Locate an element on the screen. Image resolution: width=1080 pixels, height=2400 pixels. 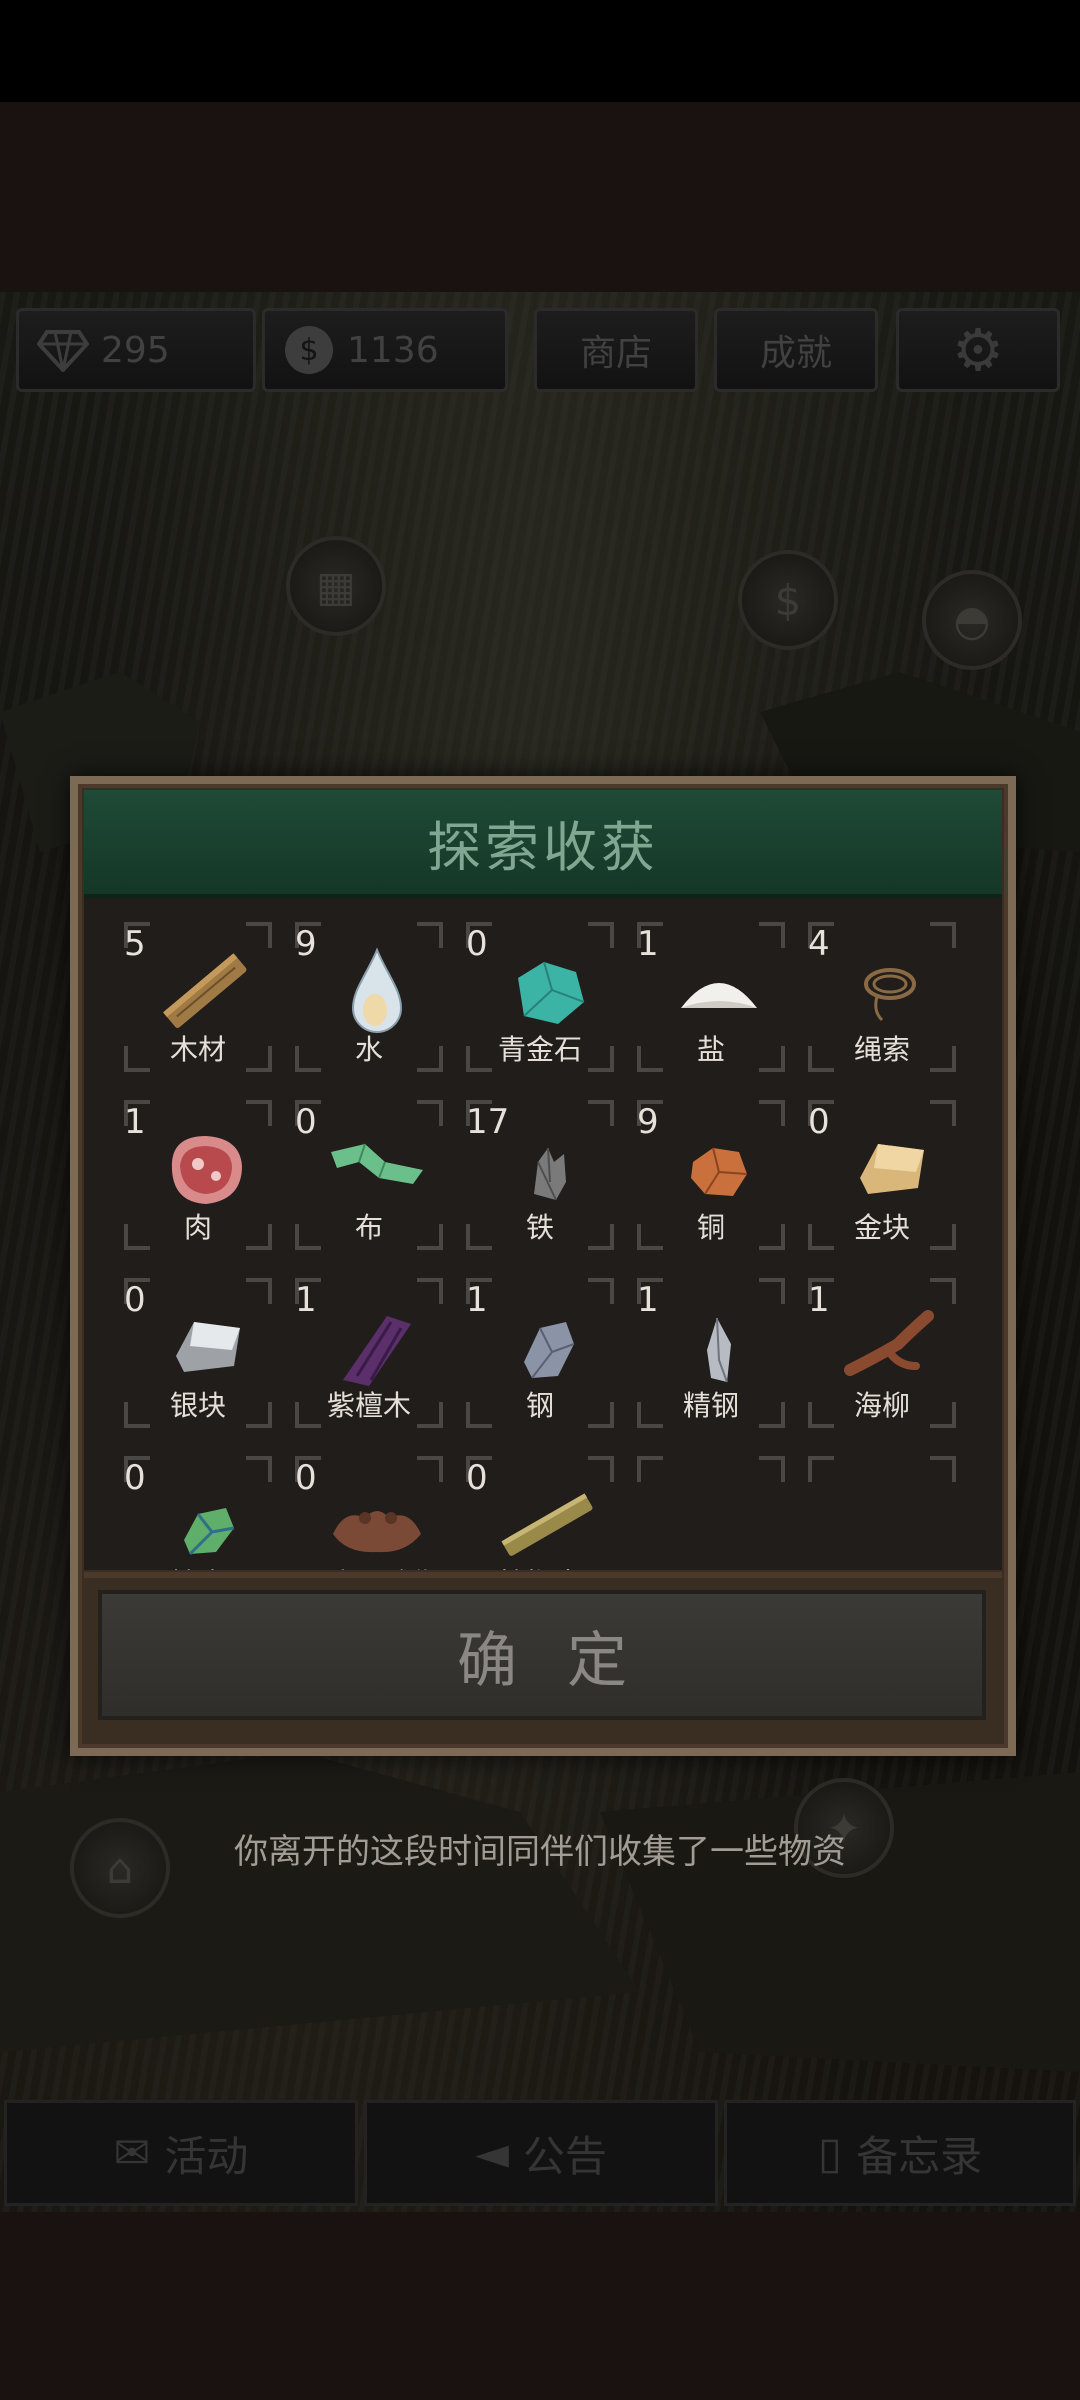
rosewood-icon is located at coordinates (377, 1351).